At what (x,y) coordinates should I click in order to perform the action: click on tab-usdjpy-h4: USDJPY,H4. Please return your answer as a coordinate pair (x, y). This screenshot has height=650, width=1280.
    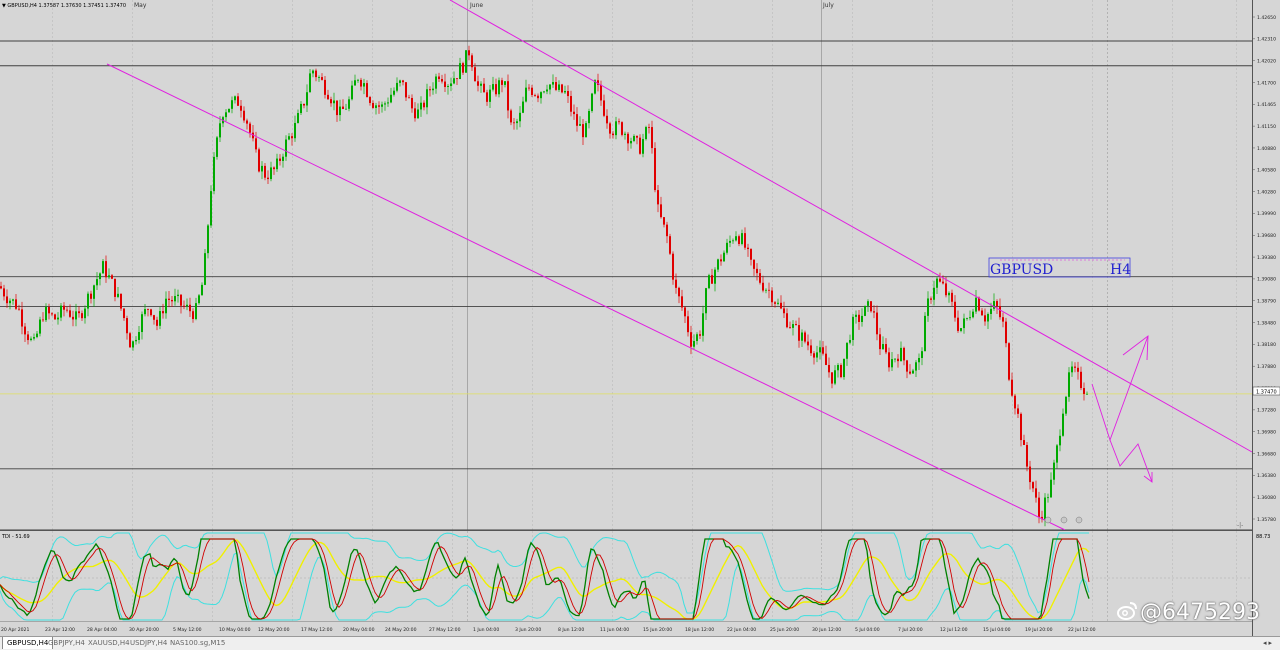
    Looking at the image, I should click on (148, 643).